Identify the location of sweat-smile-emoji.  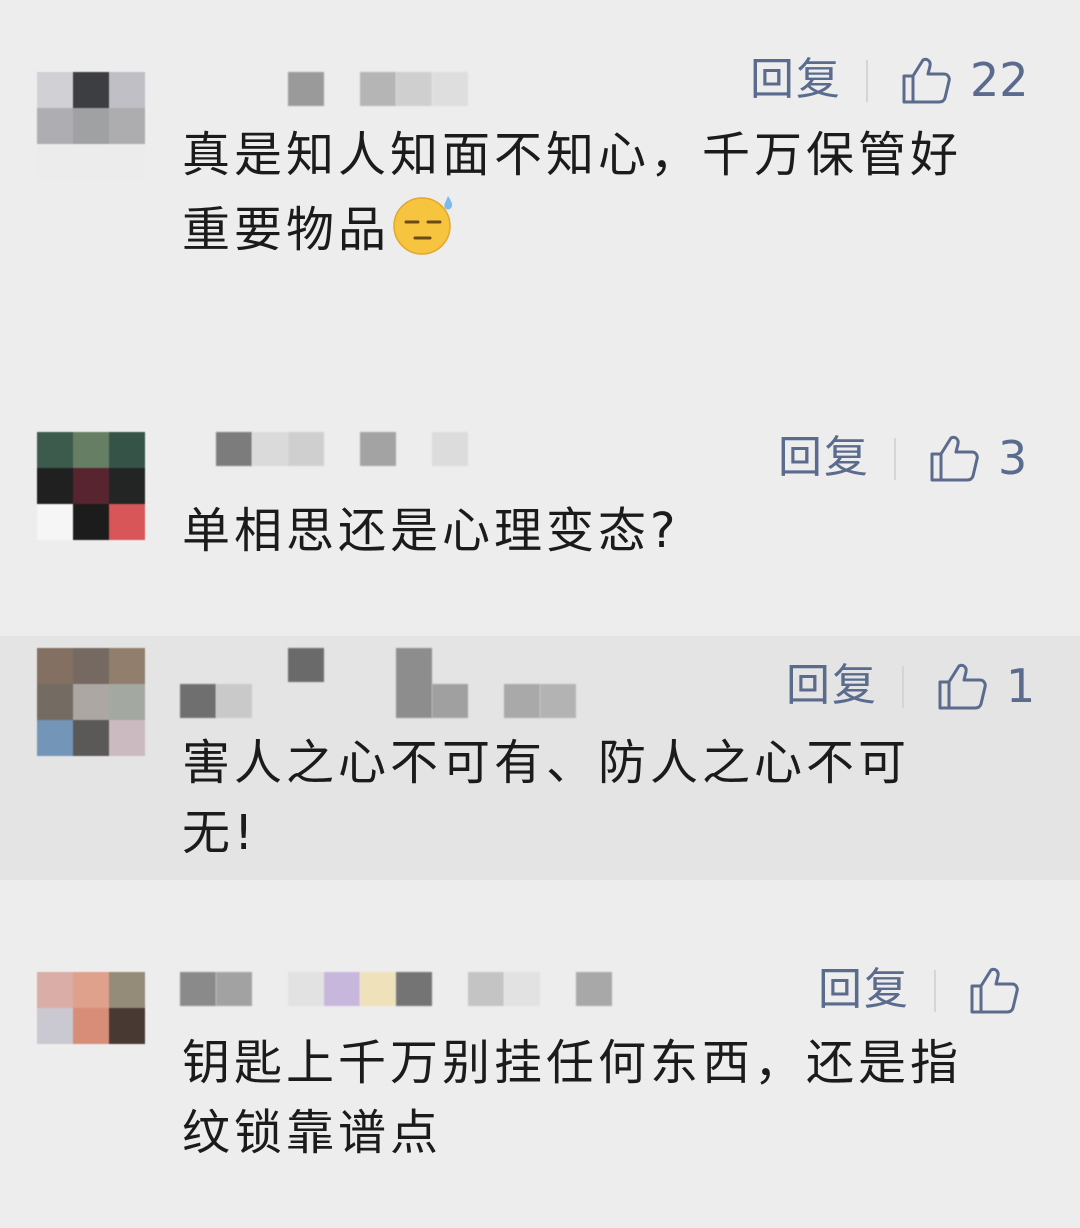
(423, 225).